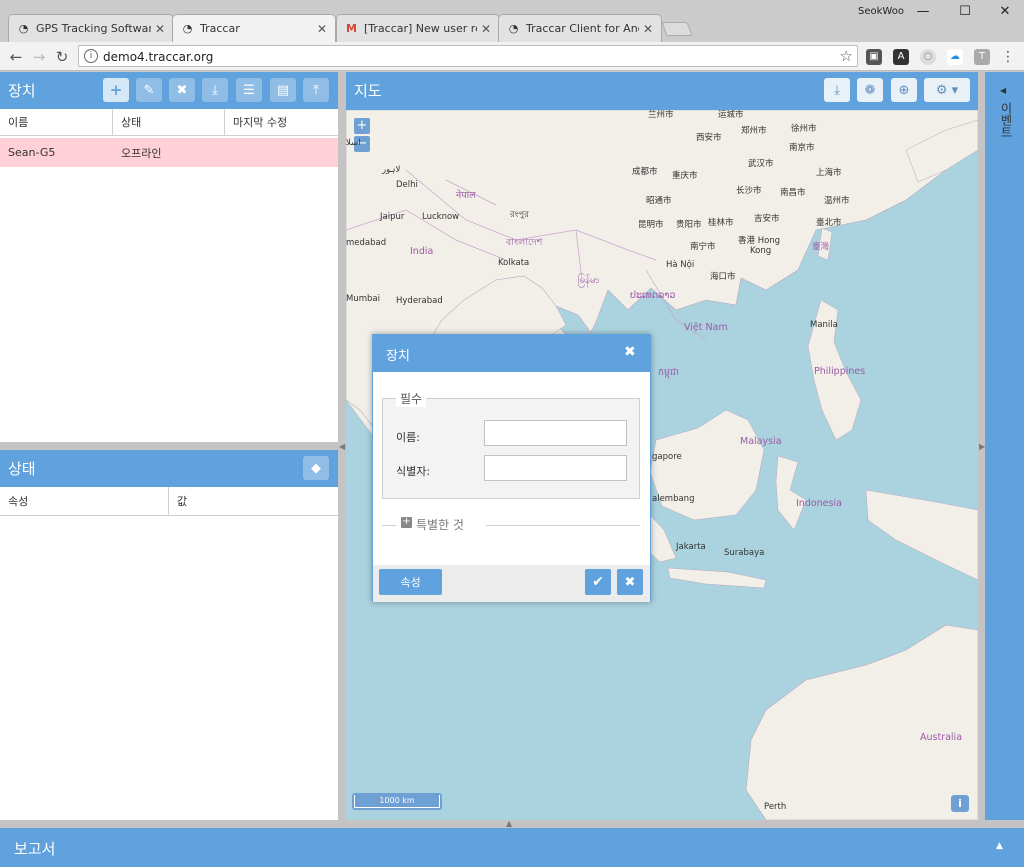 This screenshot has height=867, width=1024. What do you see at coordinates (182, 90) in the screenshot?
I see `remove-device-button: ✖` at bounding box center [182, 90].